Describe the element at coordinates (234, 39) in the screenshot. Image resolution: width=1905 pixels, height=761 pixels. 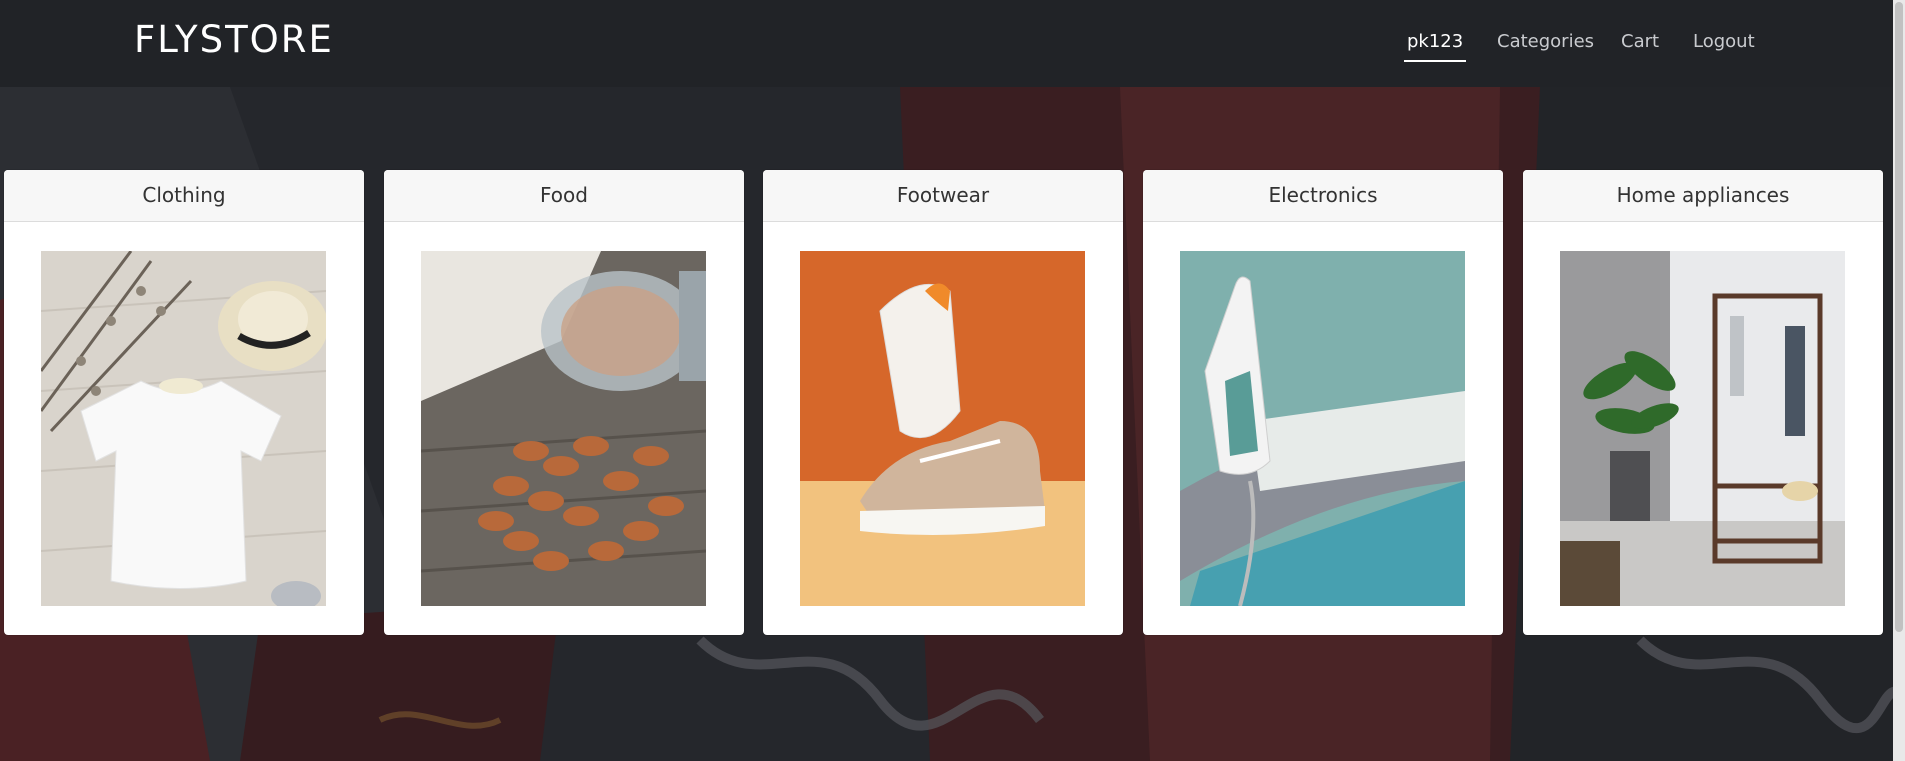
I see `brand-logo: FLYSTORE` at that location.